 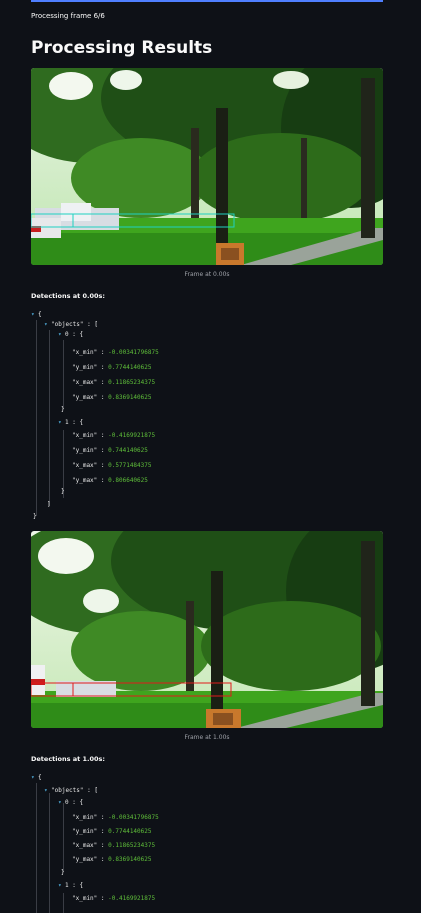 I want to click on progress-bar, so click(x=207, y=1).